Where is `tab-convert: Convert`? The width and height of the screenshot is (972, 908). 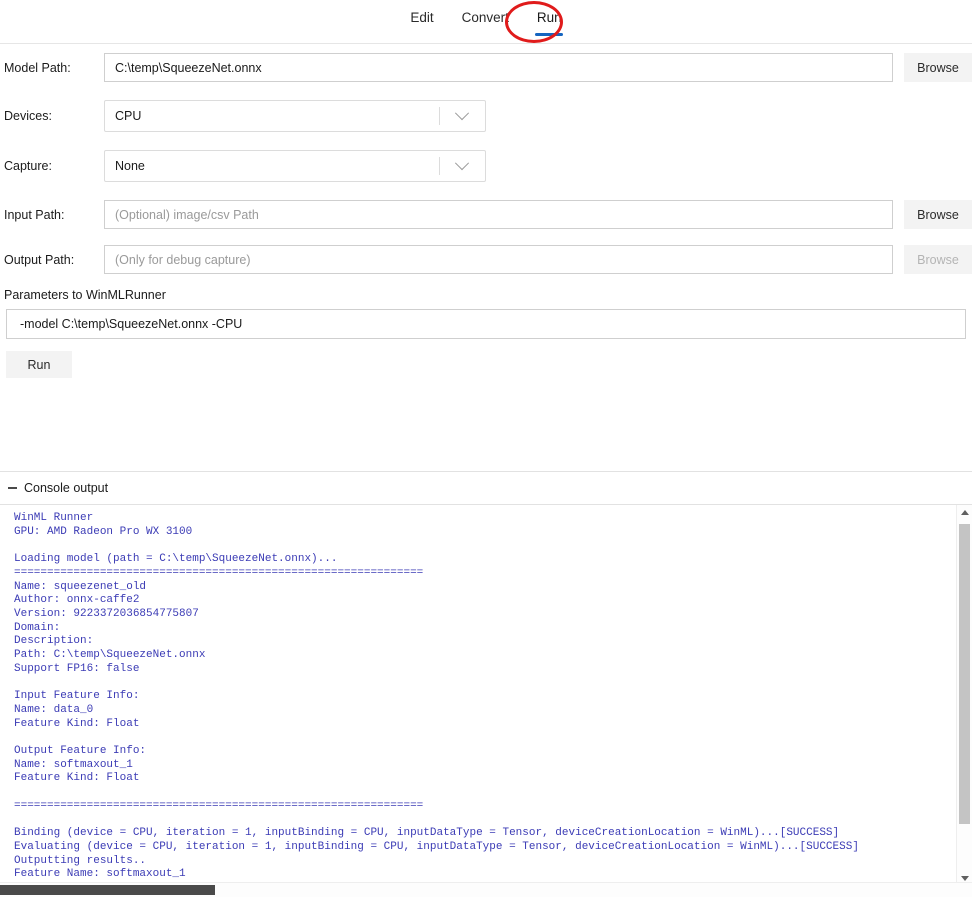
tab-convert: Convert is located at coordinates (485, 18).